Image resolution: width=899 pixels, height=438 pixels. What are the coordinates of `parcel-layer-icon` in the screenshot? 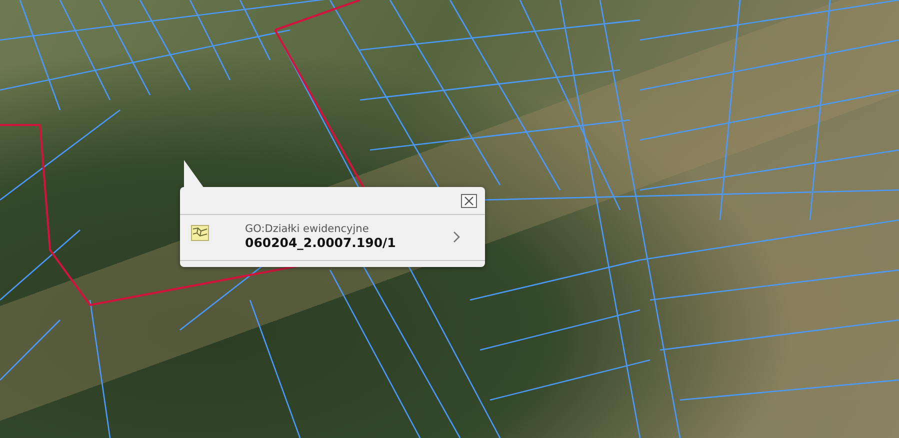 It's located at (200, 233).